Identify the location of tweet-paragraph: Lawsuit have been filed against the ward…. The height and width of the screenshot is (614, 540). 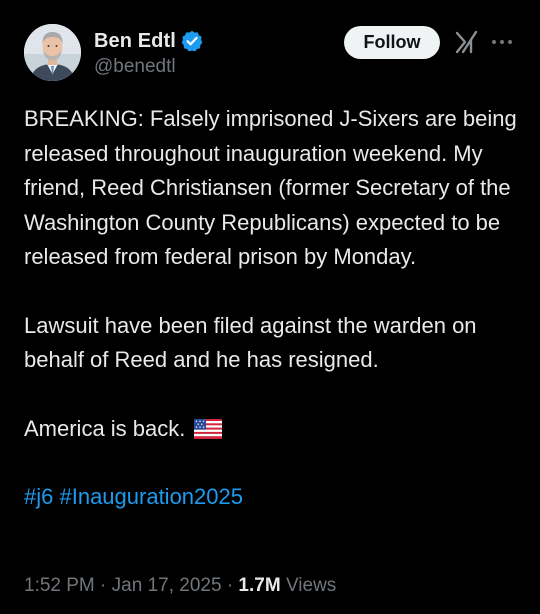
(250, 342).